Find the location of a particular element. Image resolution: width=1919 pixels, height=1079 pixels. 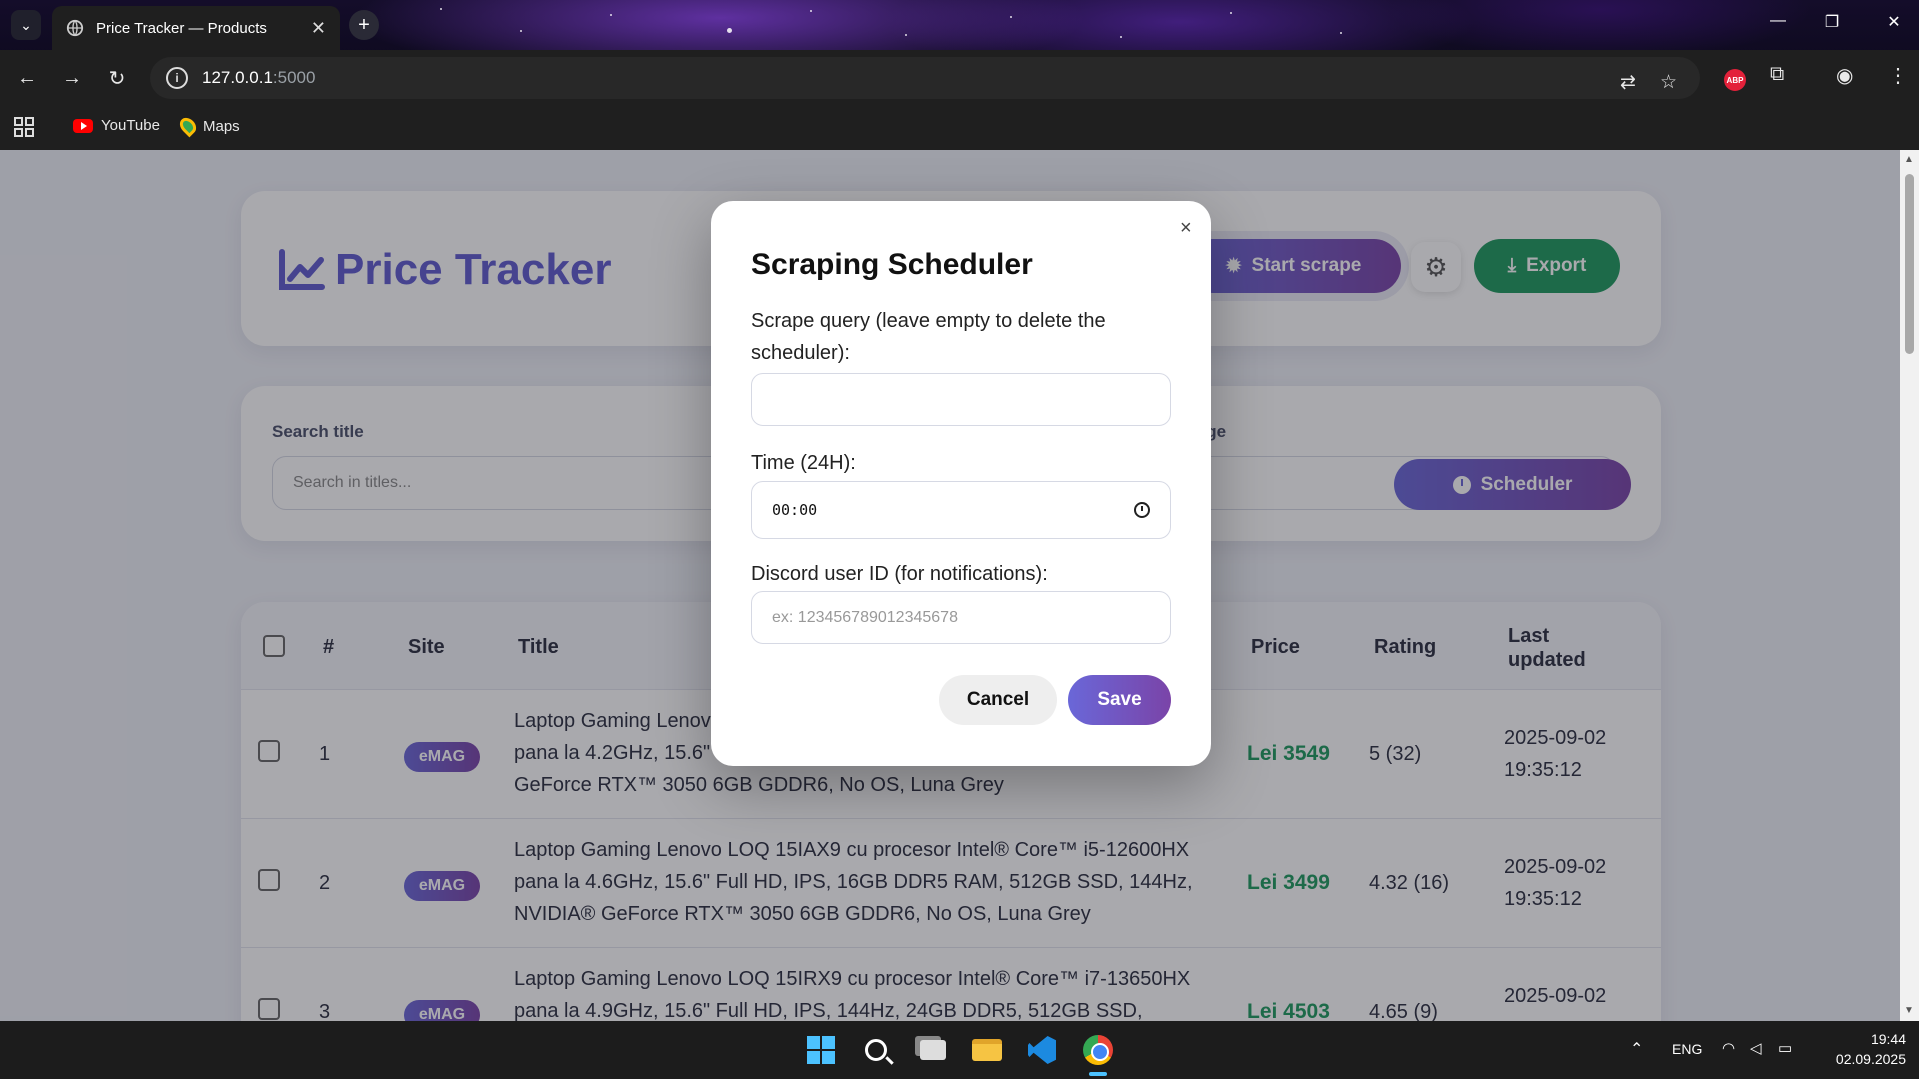

volume-icon: ◁ is located at coordinates (1756, 1048).